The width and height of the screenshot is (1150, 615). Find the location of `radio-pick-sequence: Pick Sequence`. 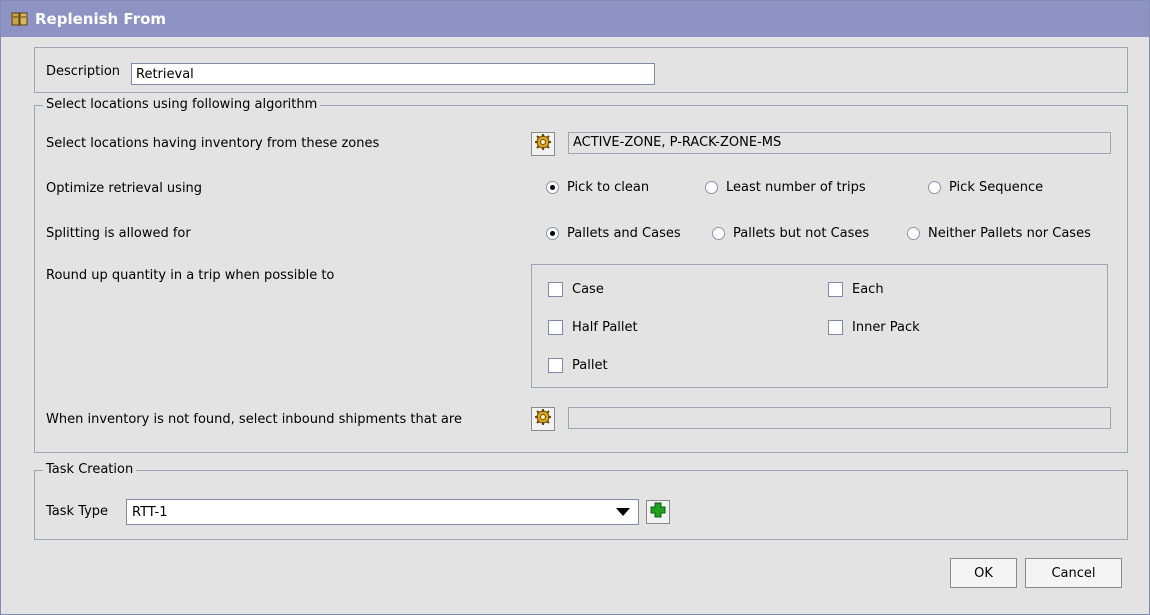

radio-pick-sequence: Pick Sequence is located at coordinates (985, 187).